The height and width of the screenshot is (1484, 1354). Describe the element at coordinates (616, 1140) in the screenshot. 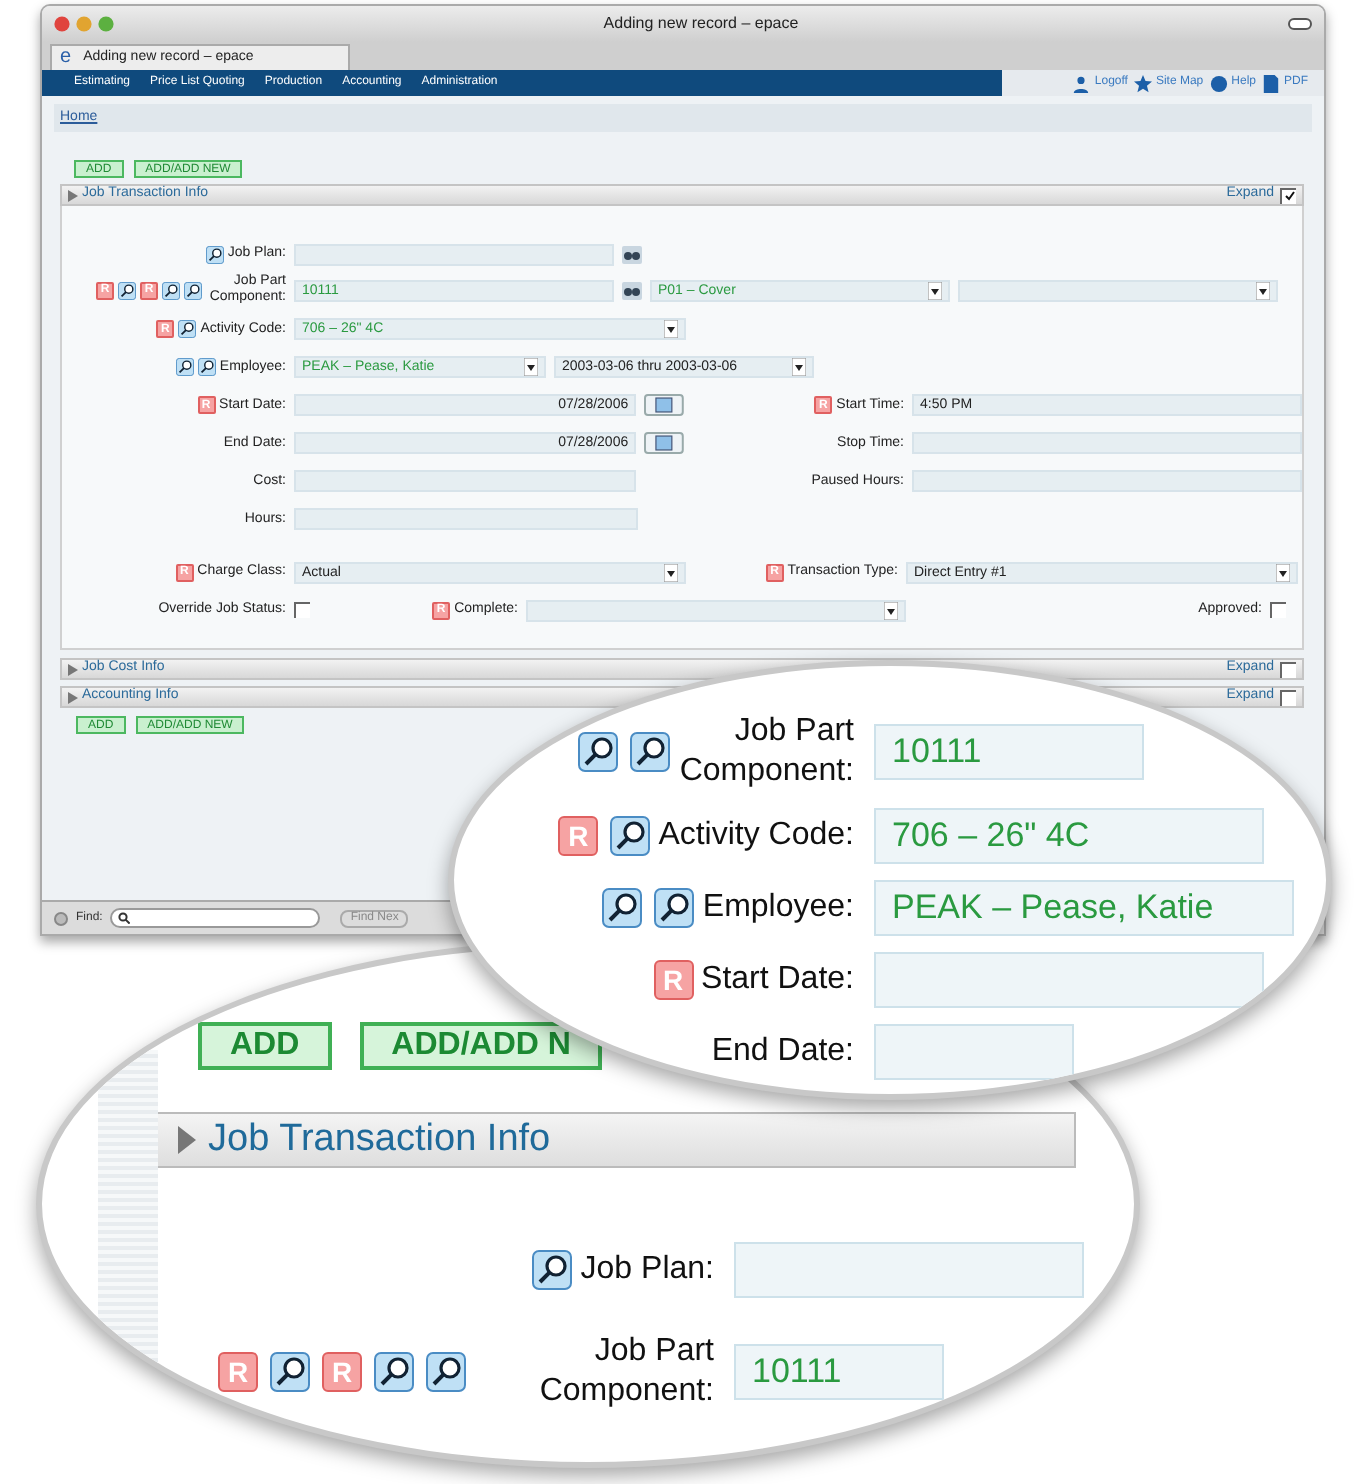

I see `section-header: Job Transaction Info` at that location.